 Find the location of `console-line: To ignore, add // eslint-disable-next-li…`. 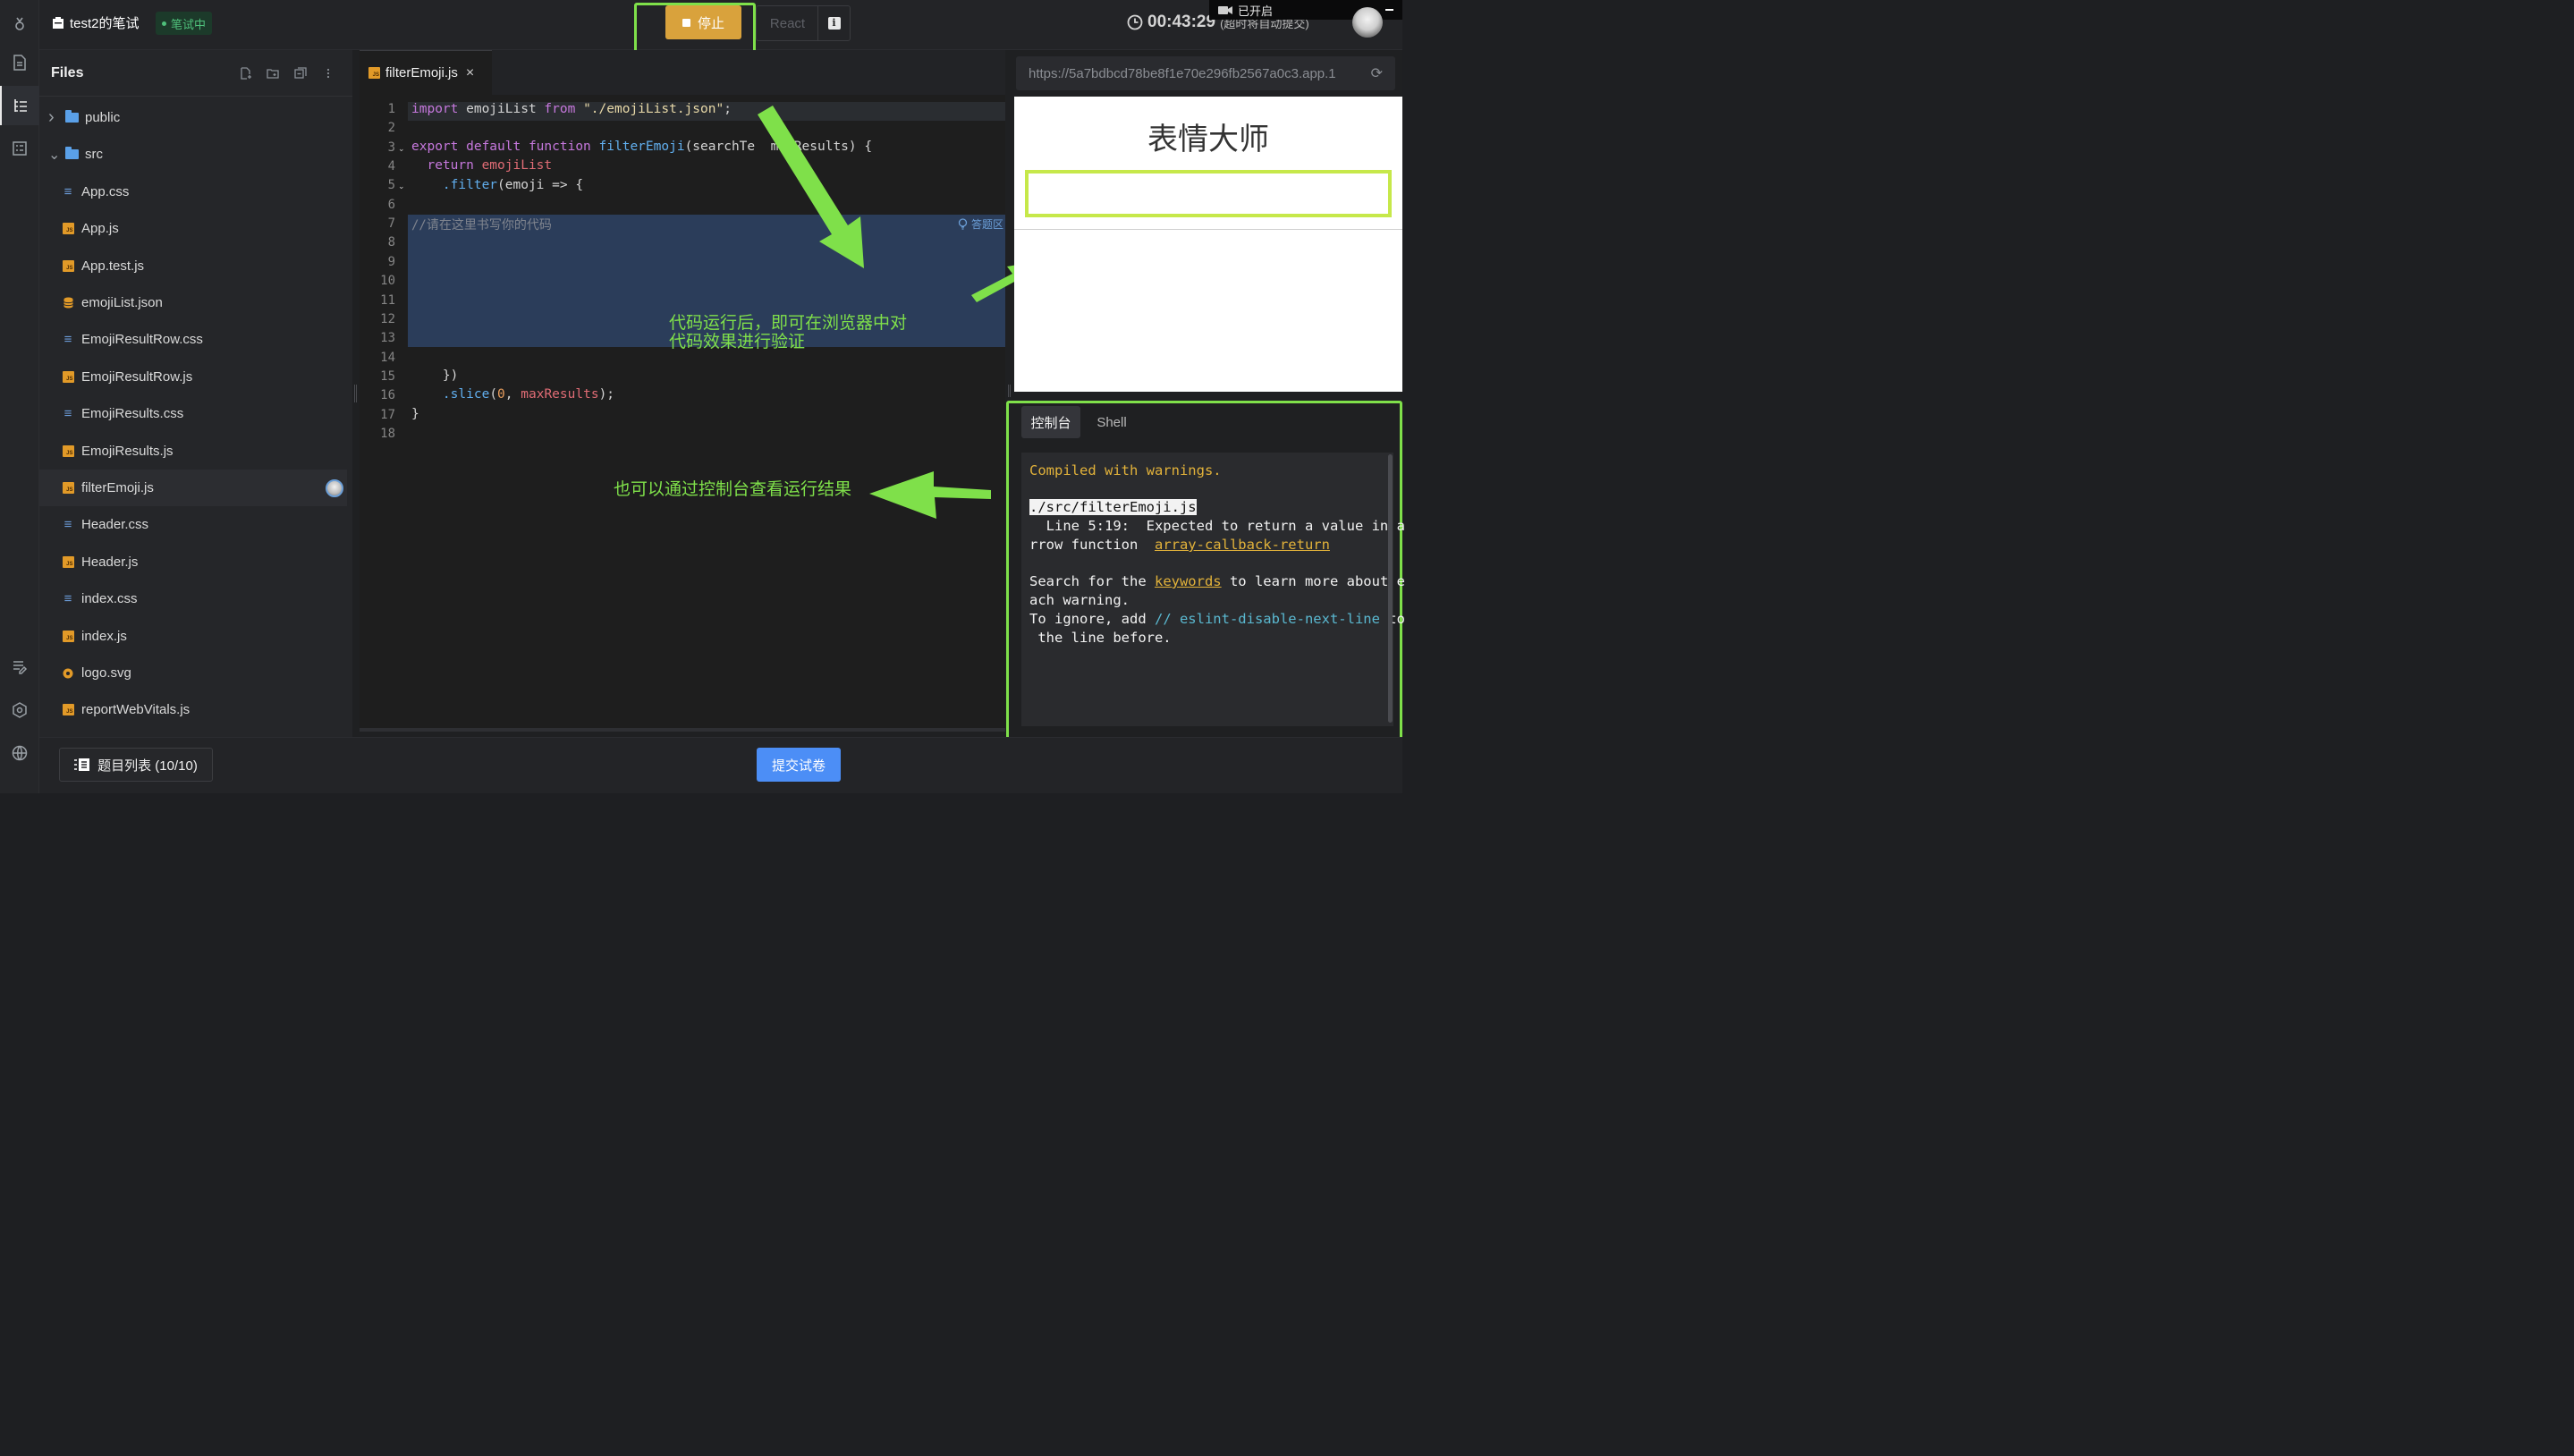

console-line: To ignore, add // eslint-disable-next-li… is located at coordinates (1217, 619).